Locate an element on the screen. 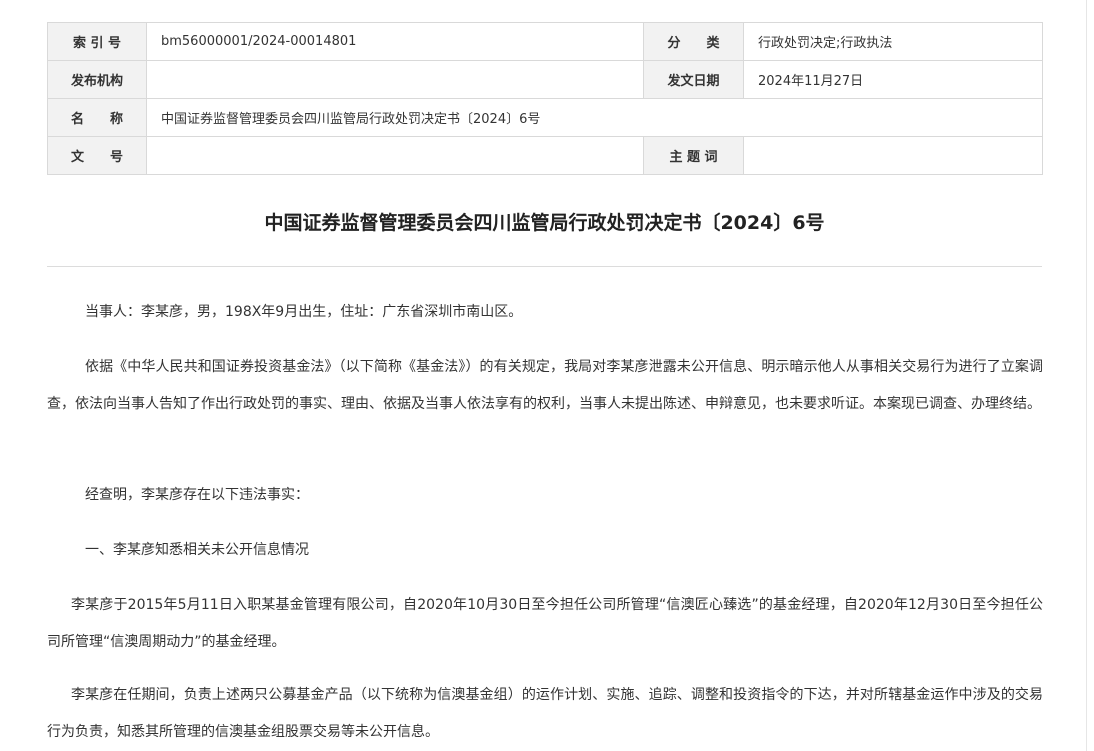 The height and width of the screenshot is (751, 1094). document-title: 中国证券监督管理委员会四川监管局行政处罚决定书〔2024〕6号 is located at coordinates (544, 223).